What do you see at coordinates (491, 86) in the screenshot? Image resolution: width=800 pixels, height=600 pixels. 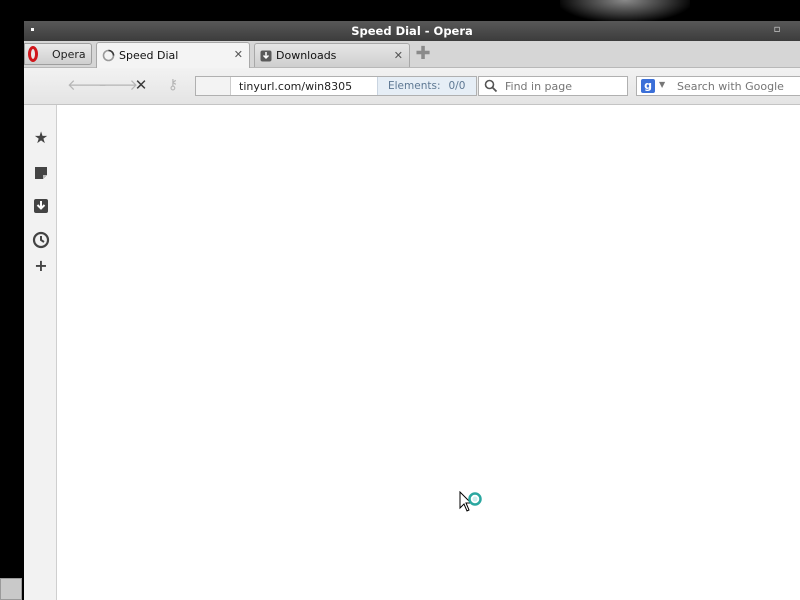 I see `search-icon` at bounding box center [491, 86].